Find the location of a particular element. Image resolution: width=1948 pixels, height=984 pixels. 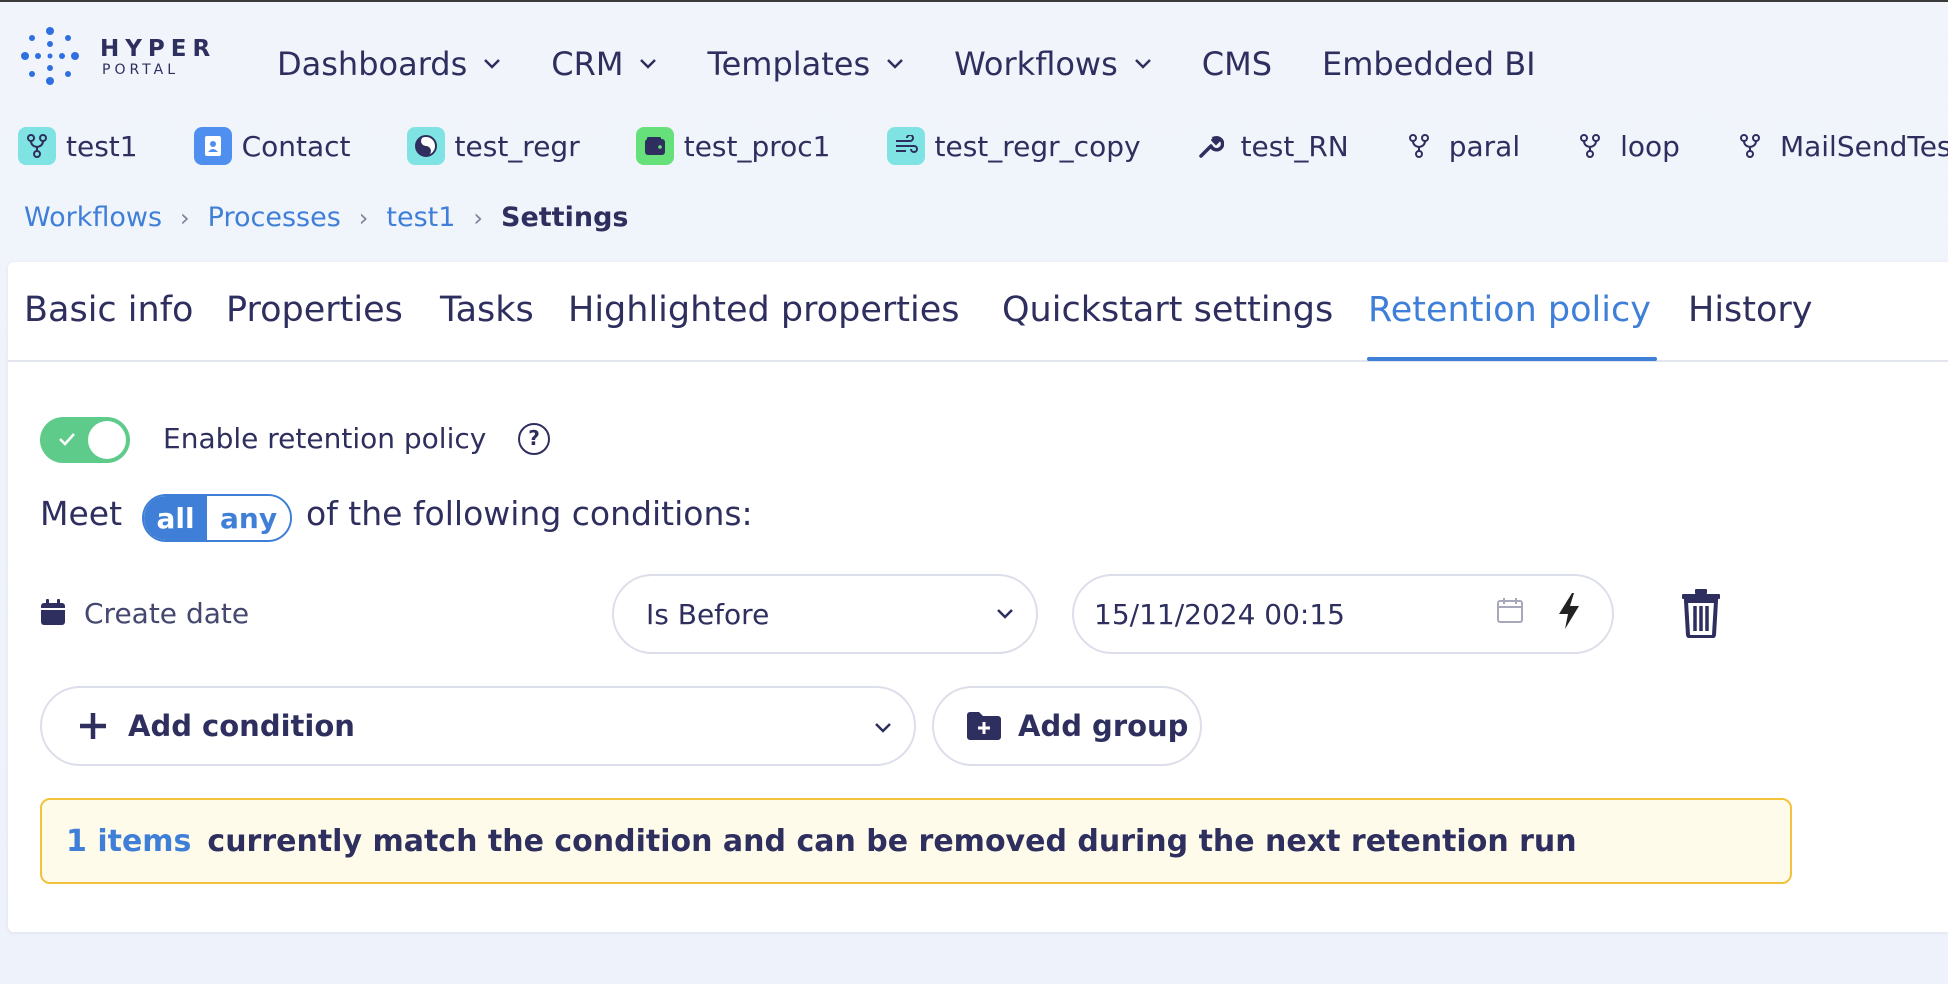

folder-plus-icon is located at coordinates (984, 726).